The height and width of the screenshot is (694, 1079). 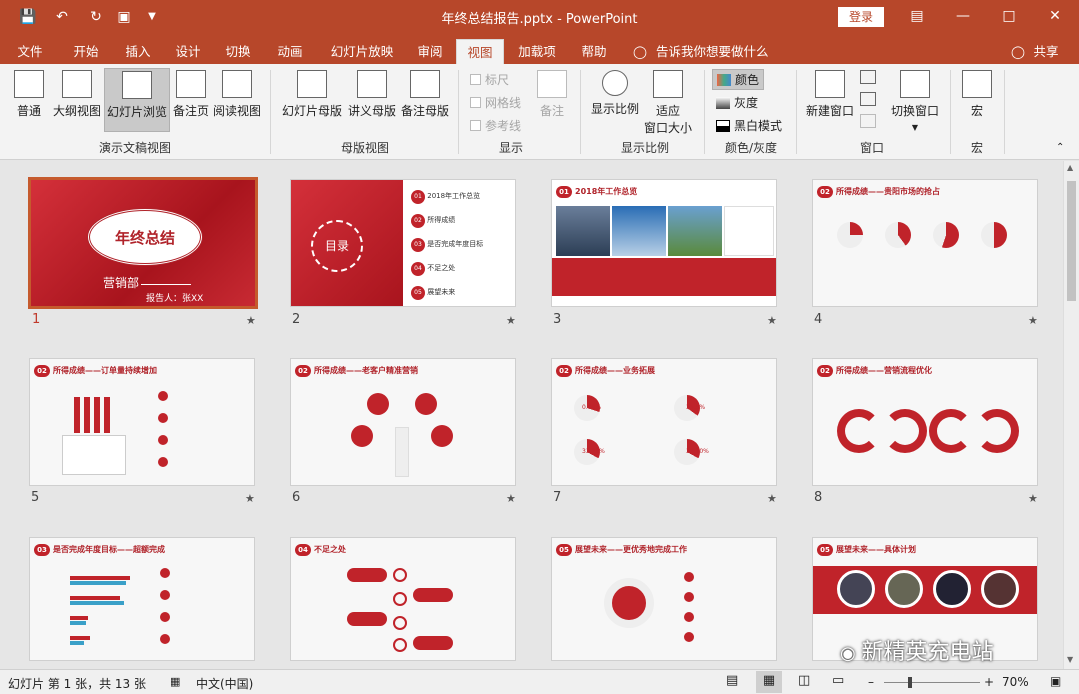 What do you see at coordinates (989, 682) in the screenshot?
I see `zoom-in-icon: +` at bounding box center [989, 682].